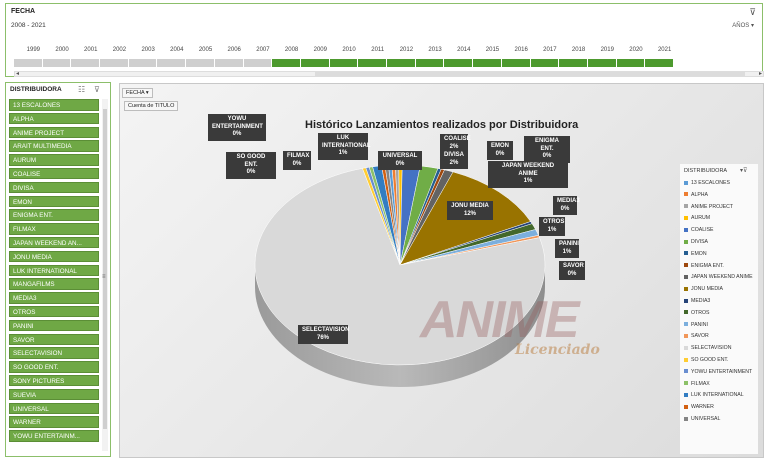 This screenshot has height=463, width=768. What do you see at coordinates (700, 383) in the screenshot?
I see `legend-label: FILMAX` at bounding box center [700, 383].